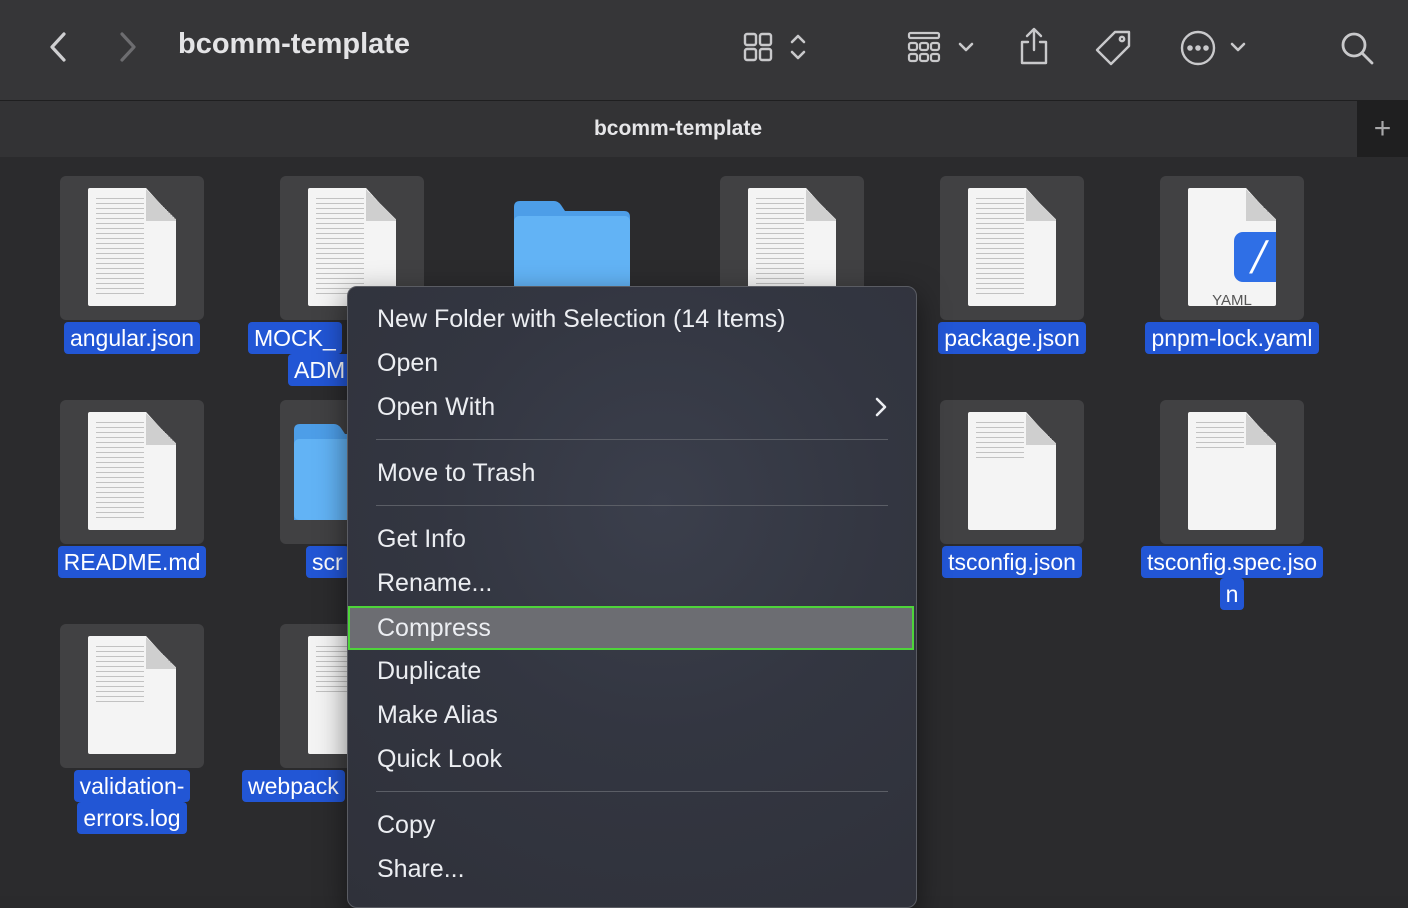 The height and width of the screenshot is (908, 1408). What do you see at coordinates (132, 338) in the screenshot?
I see `file-name: angular.json` at bounding box center [132, 338].